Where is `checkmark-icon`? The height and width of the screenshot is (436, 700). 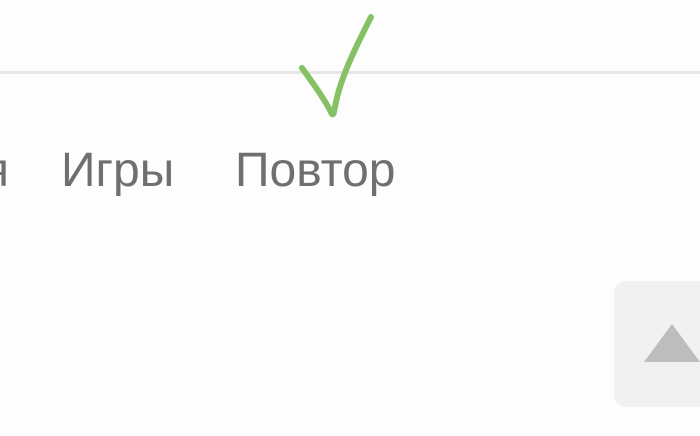 checkmark-icon is located at coordinates (336, 66).